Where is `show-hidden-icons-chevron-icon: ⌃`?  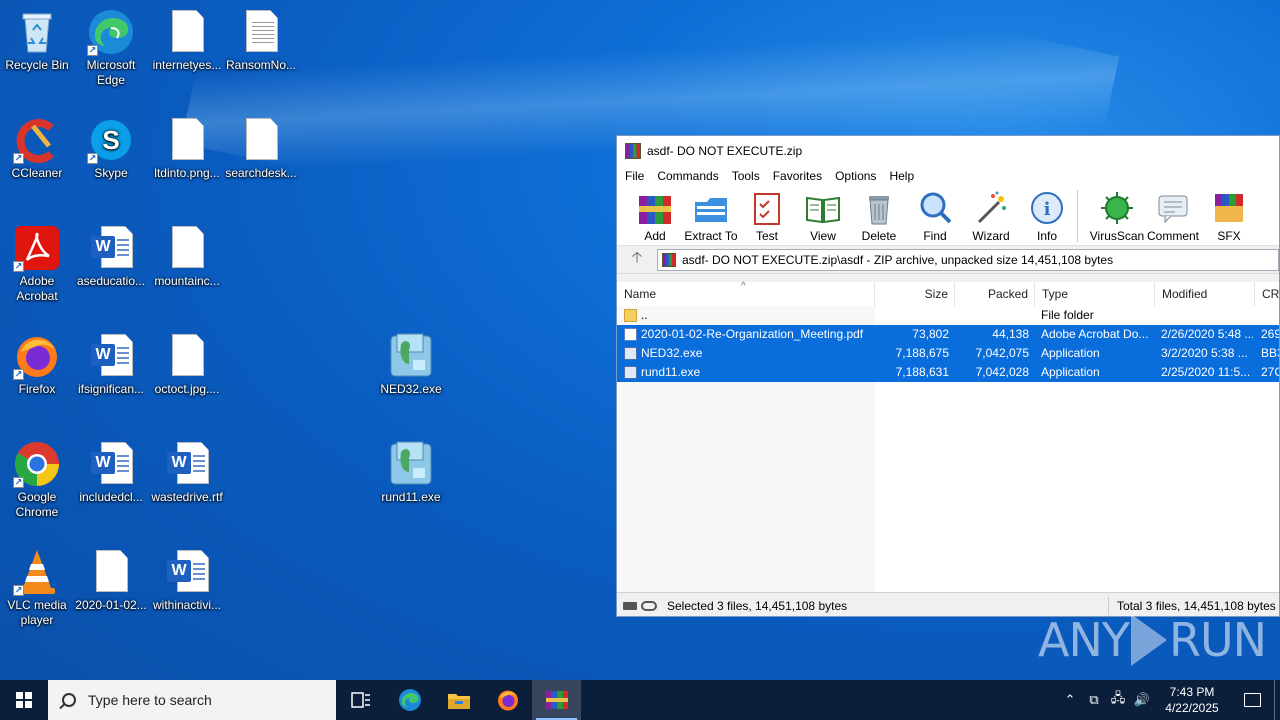 show-hidden-icons-chevron-icon: ⌃ is located at coordinates (1070, 700).